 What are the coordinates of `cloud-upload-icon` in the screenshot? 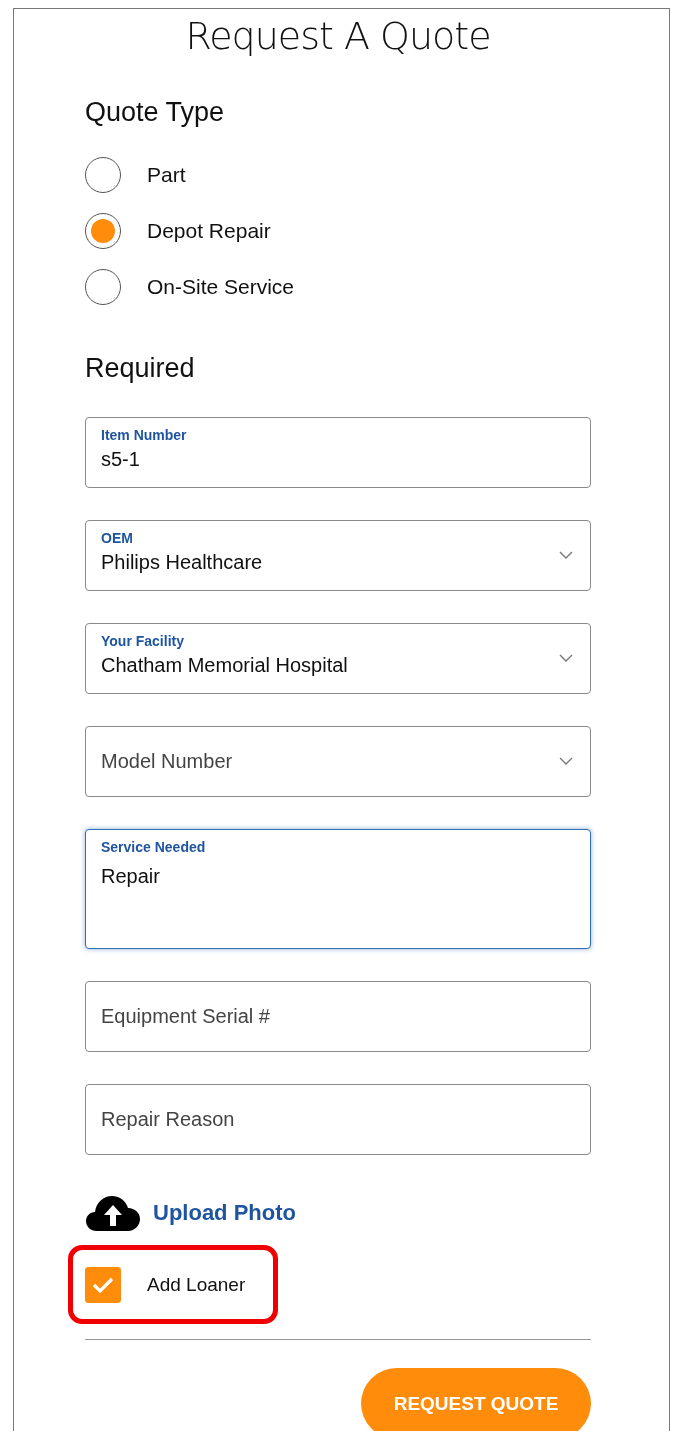 It's located at (113, 1213).